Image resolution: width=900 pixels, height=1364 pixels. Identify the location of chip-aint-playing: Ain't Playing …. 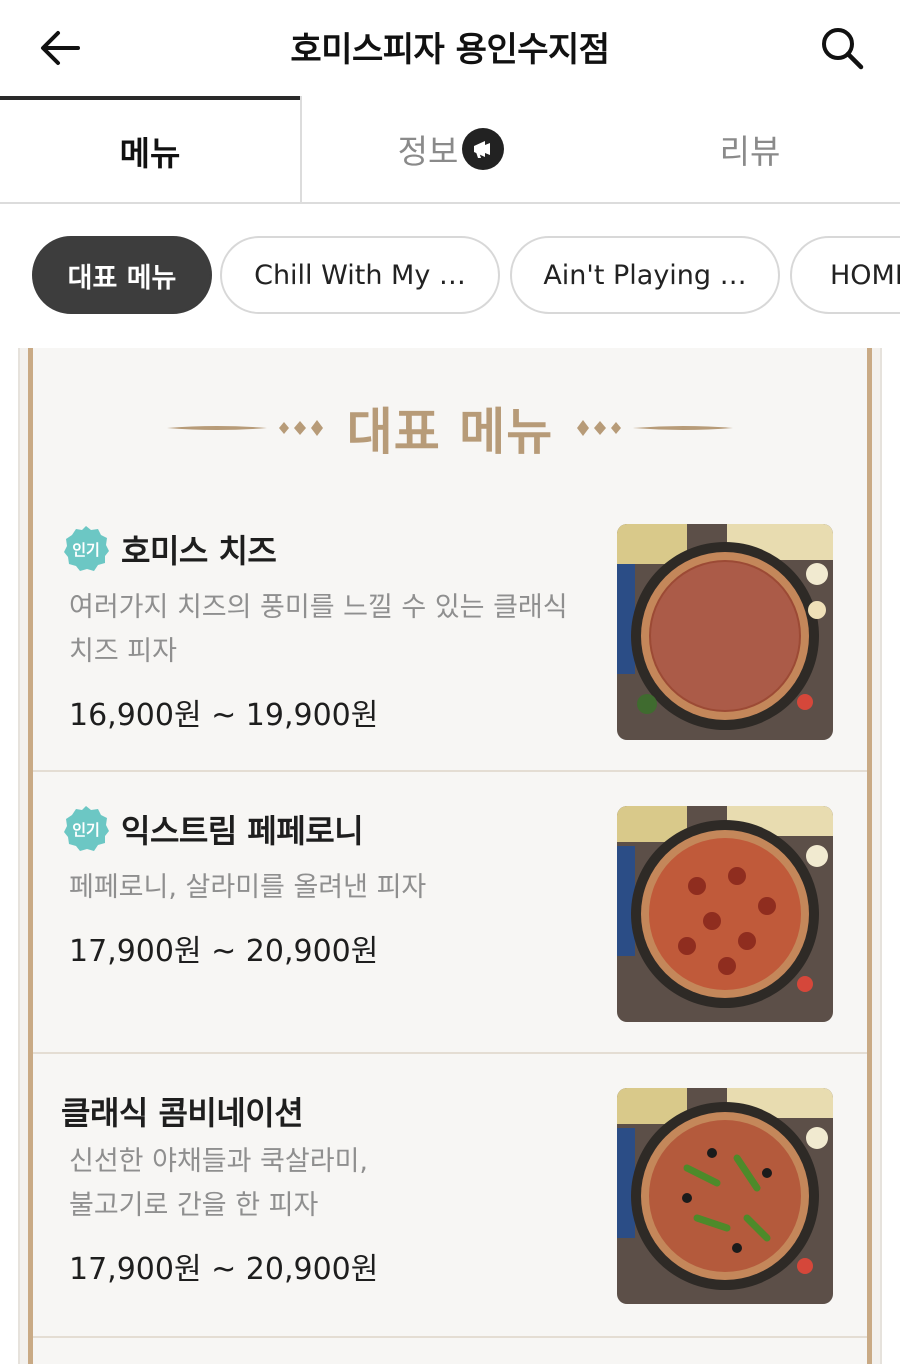
(645, 275).